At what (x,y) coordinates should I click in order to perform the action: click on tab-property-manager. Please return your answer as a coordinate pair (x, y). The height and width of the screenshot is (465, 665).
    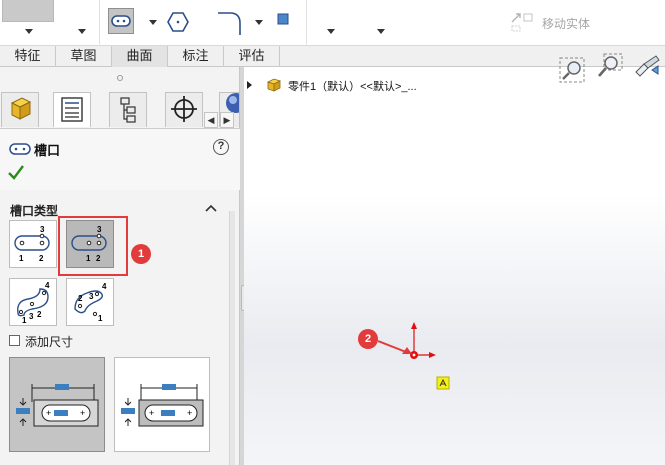
    Looking at the image, I should click on (72, 109).